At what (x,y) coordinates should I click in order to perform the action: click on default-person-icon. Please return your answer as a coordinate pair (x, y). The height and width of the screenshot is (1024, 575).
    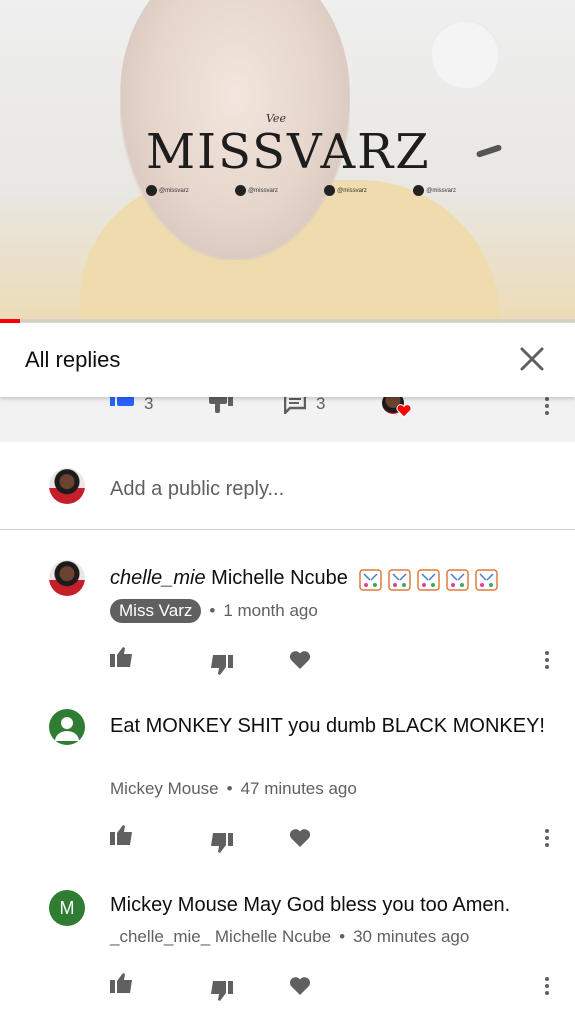
    Looking at the image, I should click on (67, 729).